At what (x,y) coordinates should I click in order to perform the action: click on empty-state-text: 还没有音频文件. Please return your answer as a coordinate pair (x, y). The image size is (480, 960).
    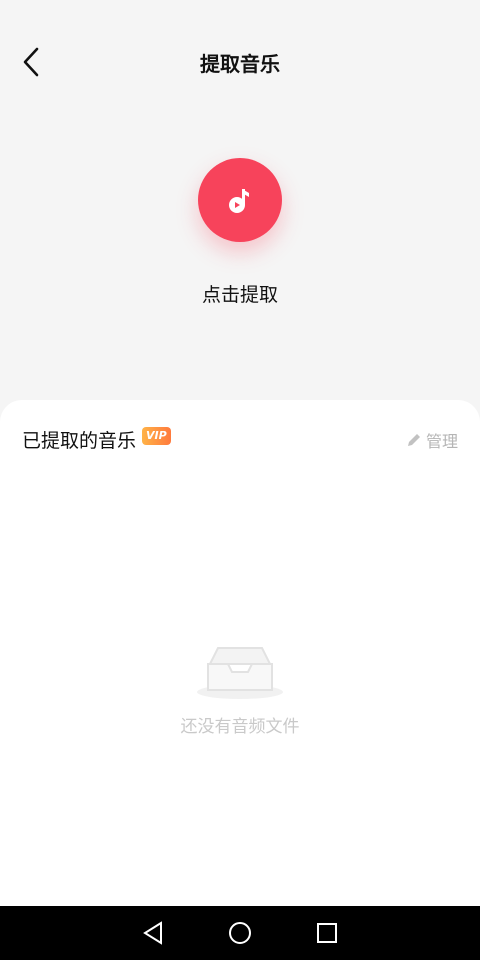
    Looking at the image, I should click on (240, 727).